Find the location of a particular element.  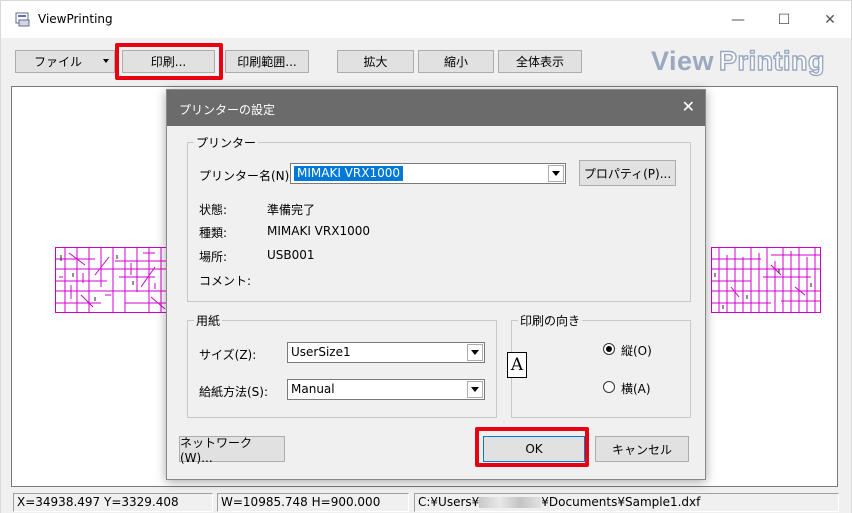

zoom-in-label: 拡大 is located at coordinates (375, 62).